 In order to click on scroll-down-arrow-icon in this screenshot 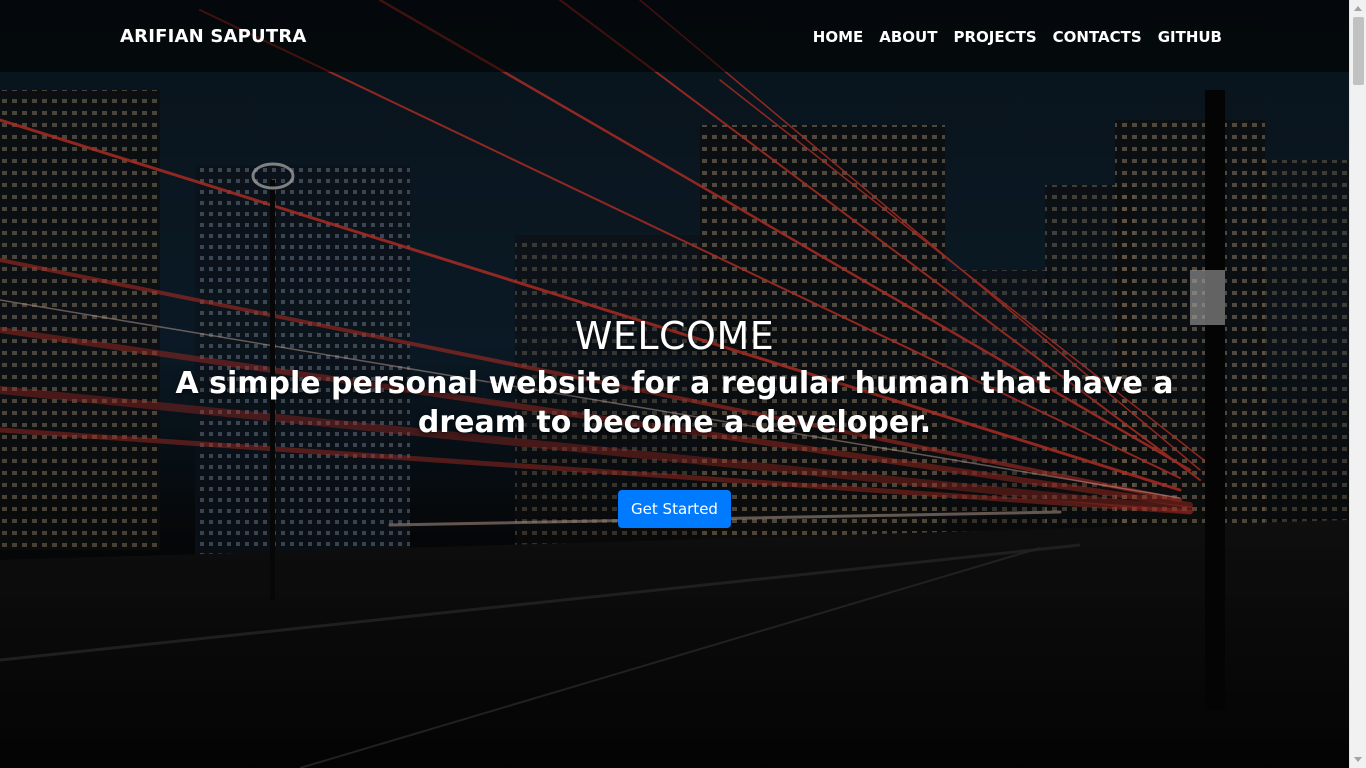, I will do `click(1358, 759)`.